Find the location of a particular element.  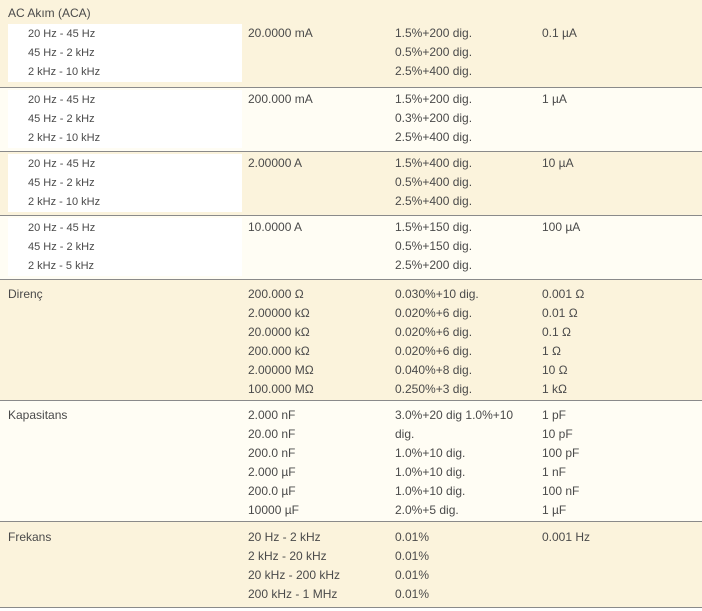

accuracy-value: 0.040%+8 dig. is located at coordinates (434, 370).